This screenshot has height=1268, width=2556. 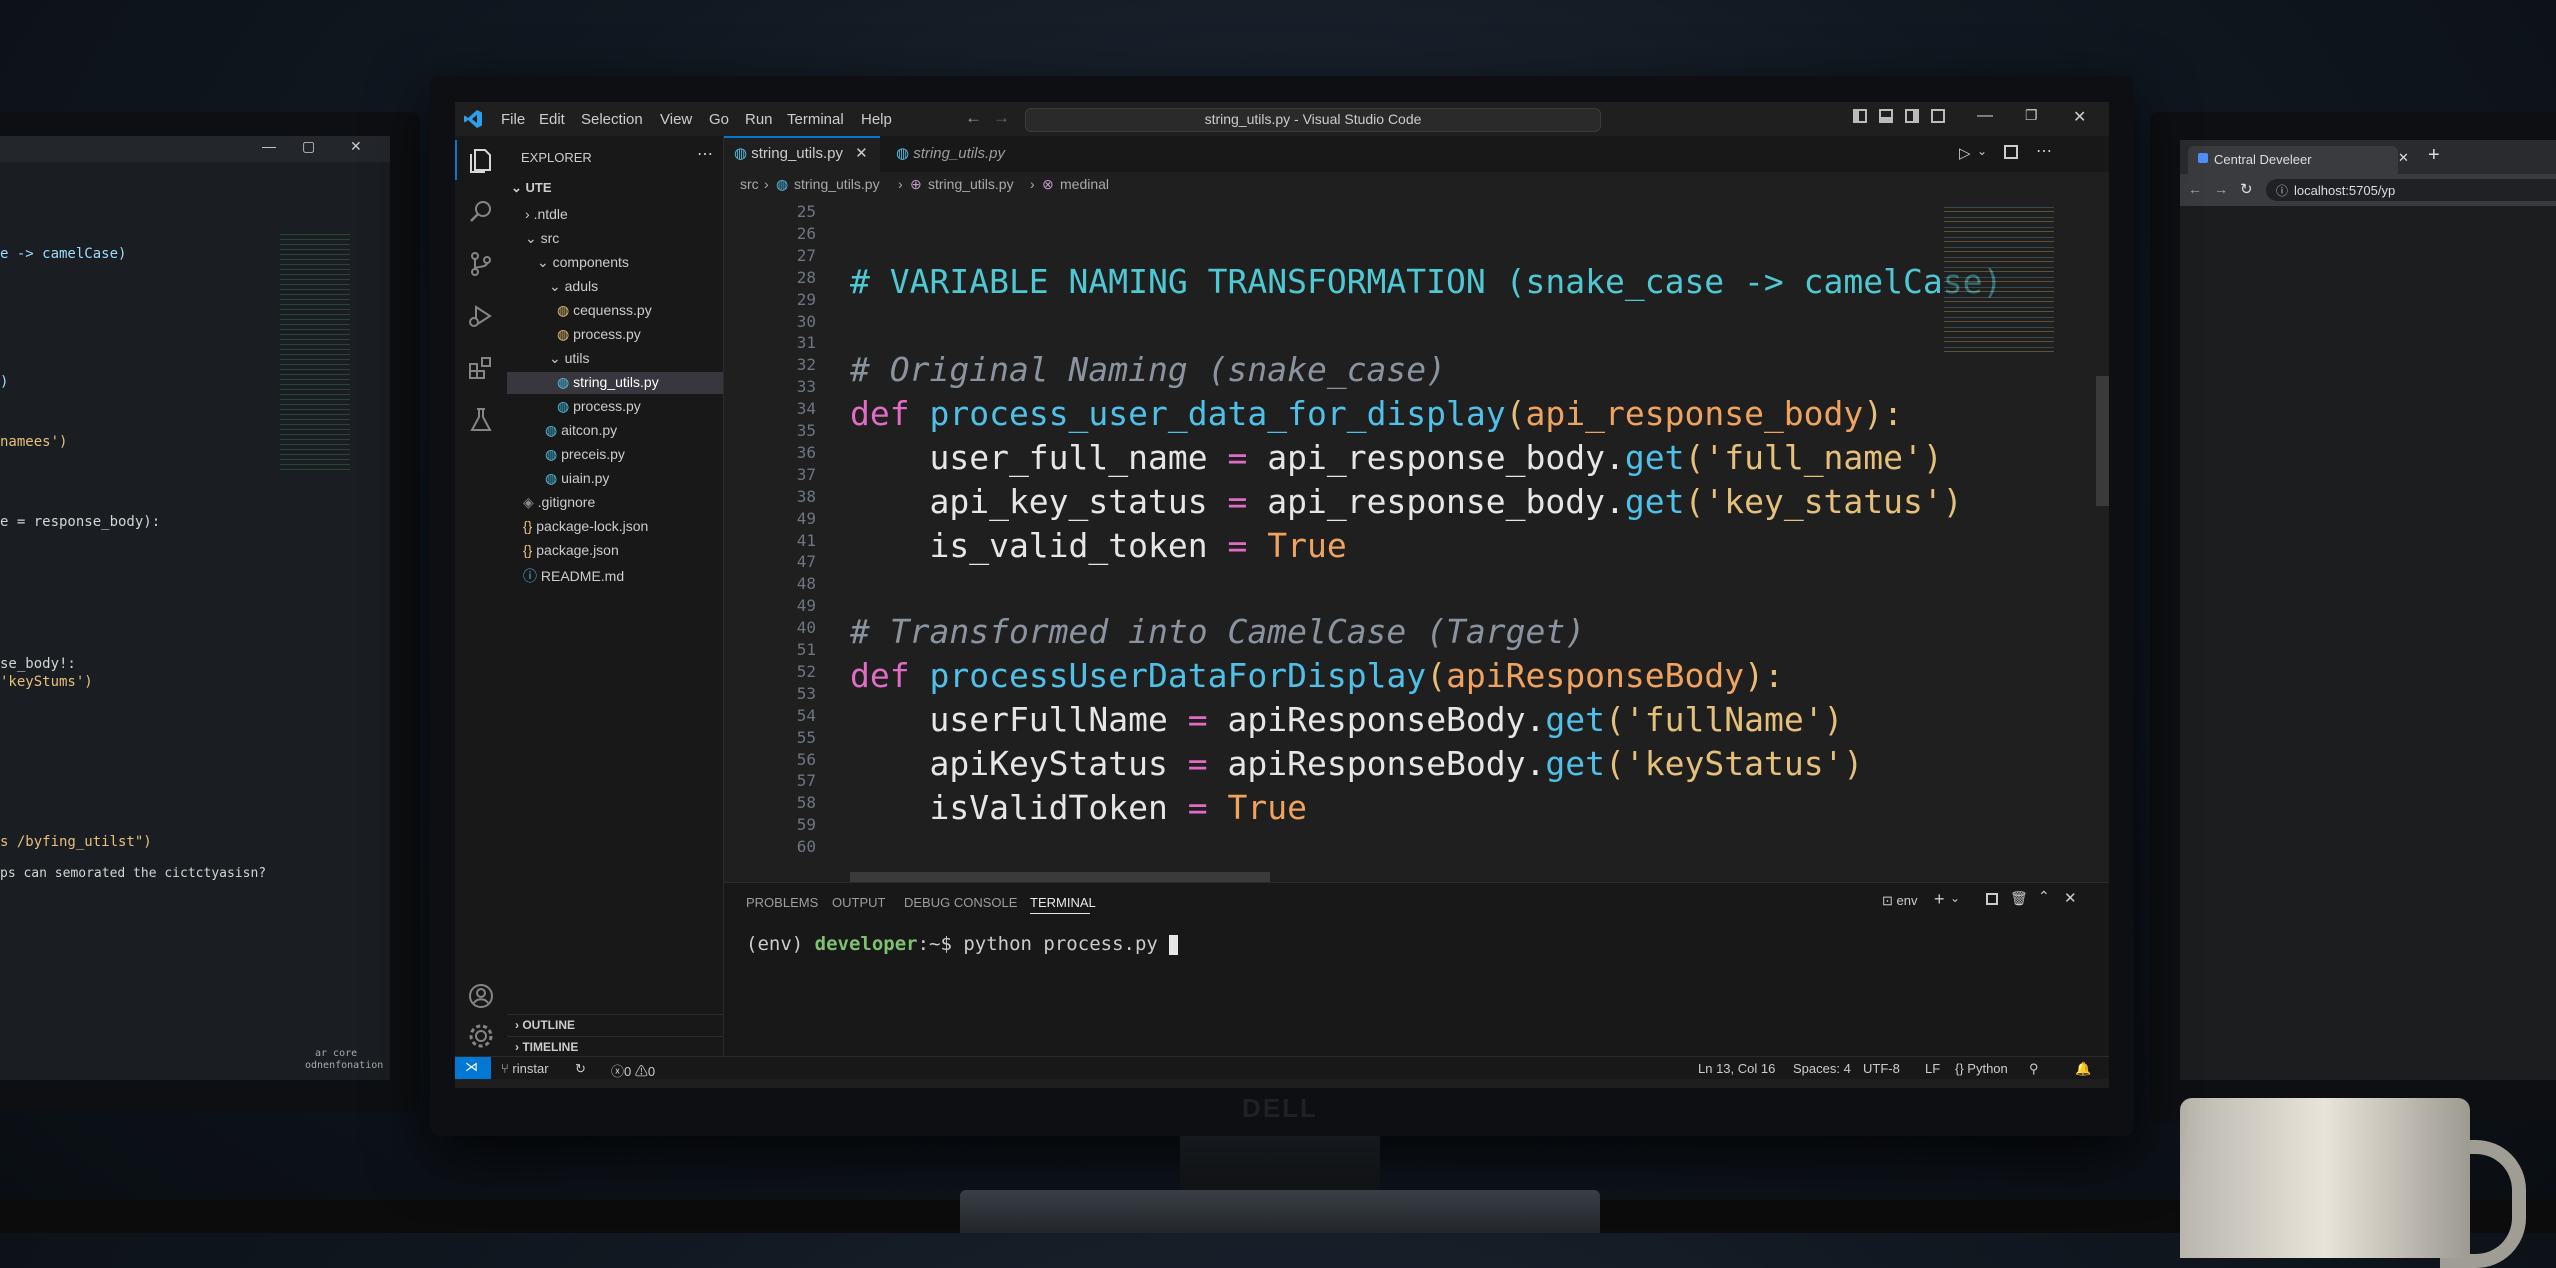 I want to click on source-control-icon, so click(x=481, y=264).